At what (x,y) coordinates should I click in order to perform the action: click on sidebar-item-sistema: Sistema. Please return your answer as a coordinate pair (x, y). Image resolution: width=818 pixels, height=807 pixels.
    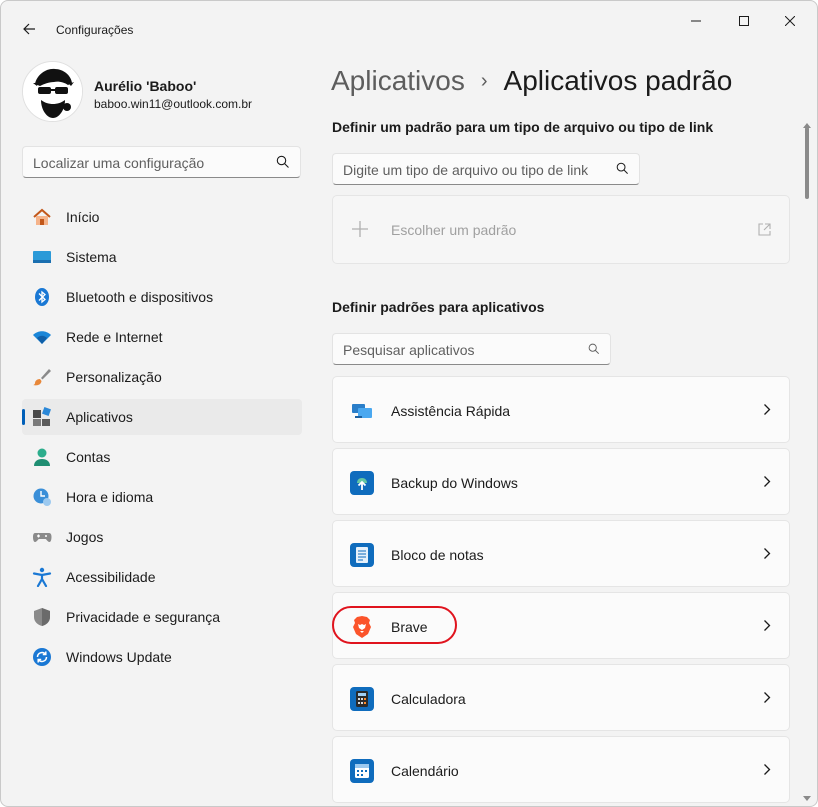
    Looking at the image, I should click on (162, 257).